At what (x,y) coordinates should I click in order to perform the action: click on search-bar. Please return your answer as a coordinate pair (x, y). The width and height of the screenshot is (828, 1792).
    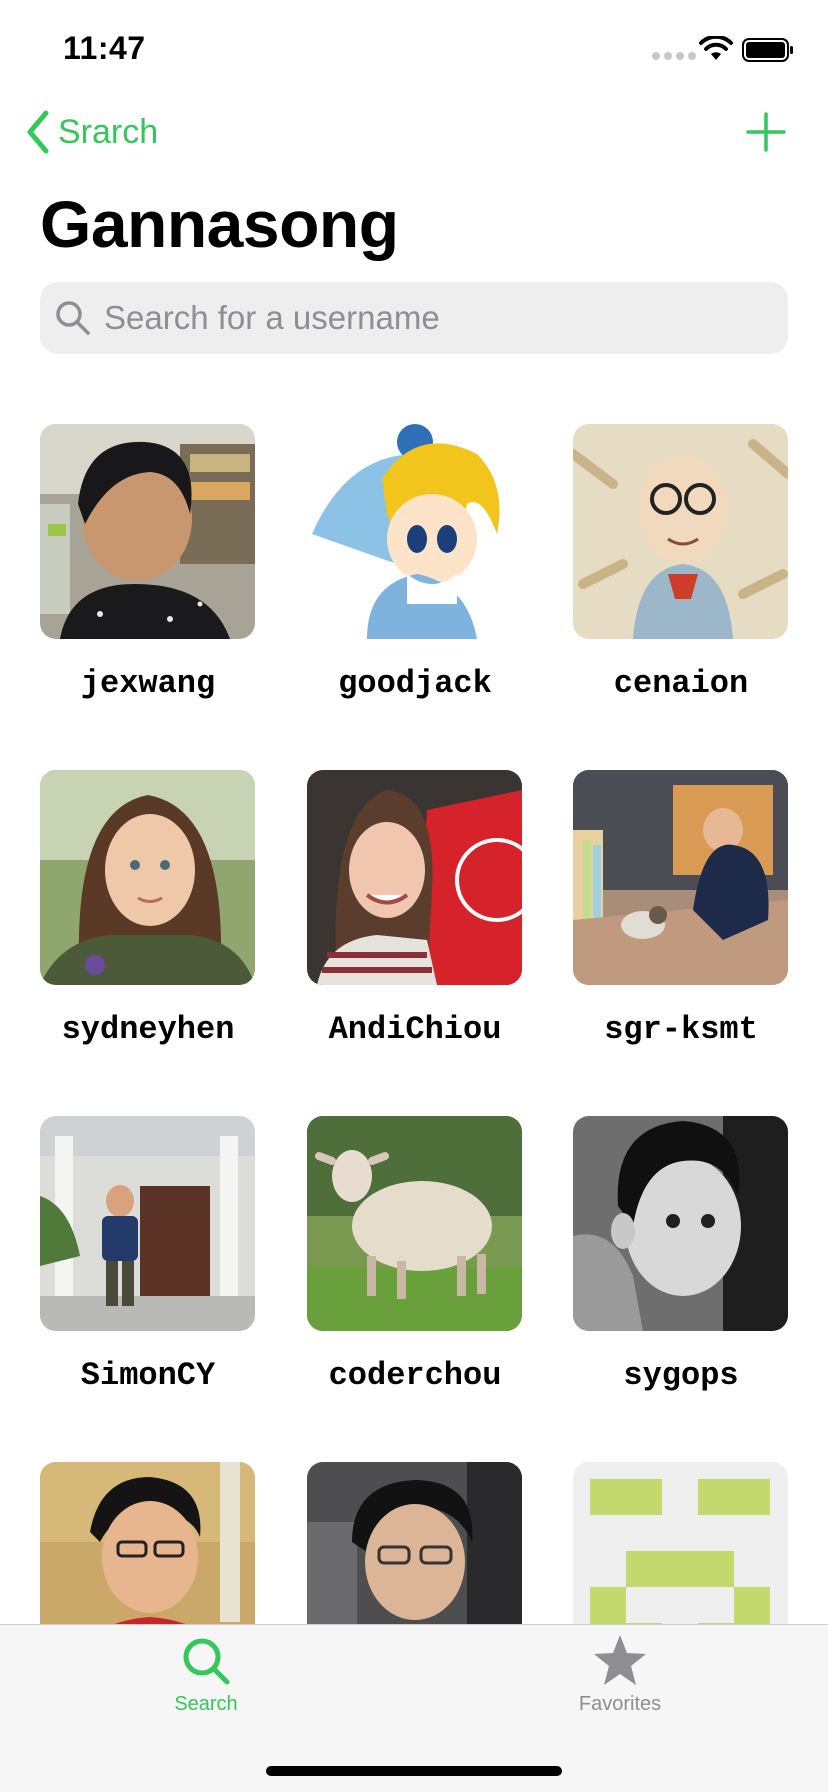
    Looking at the image, I should click on (414, 318).